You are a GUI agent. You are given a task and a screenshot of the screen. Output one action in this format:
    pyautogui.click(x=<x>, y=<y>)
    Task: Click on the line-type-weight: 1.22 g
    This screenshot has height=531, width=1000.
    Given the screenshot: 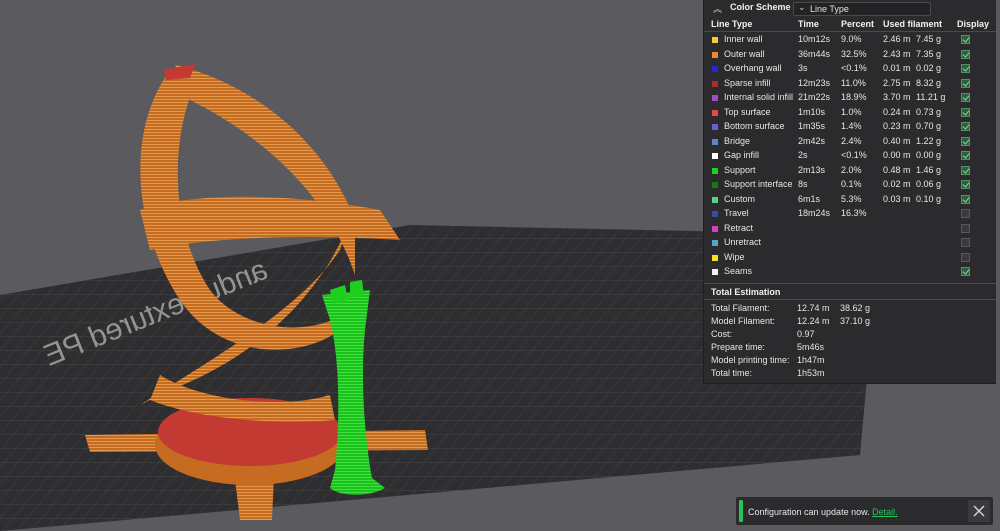 What is the action you would take?
    pyautogui.click(x=929, y=140)
    